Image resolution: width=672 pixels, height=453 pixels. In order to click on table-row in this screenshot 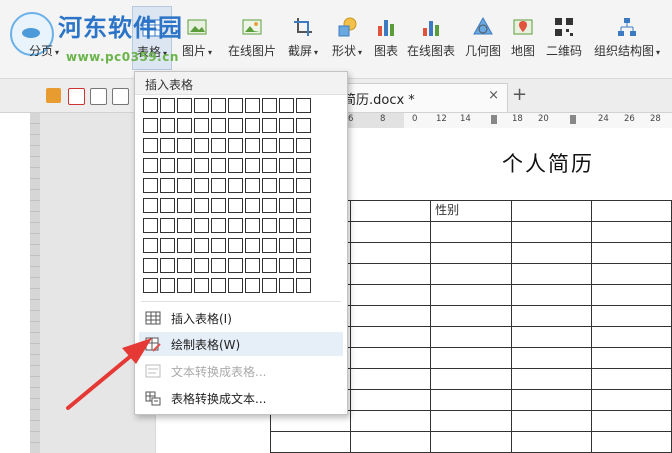, I will do `click(470, 442)`.